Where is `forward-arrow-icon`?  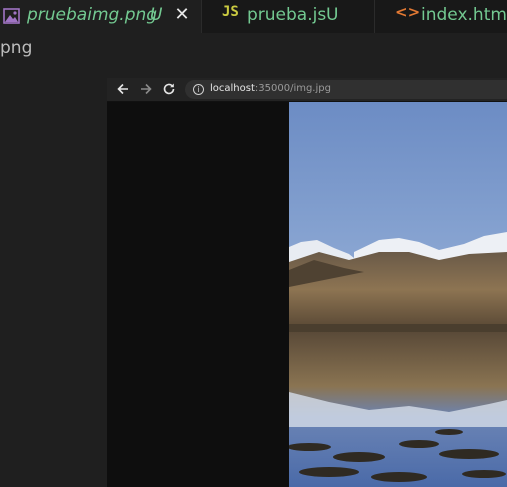
forward-arrow-icon is located at coordinates (146, 89).